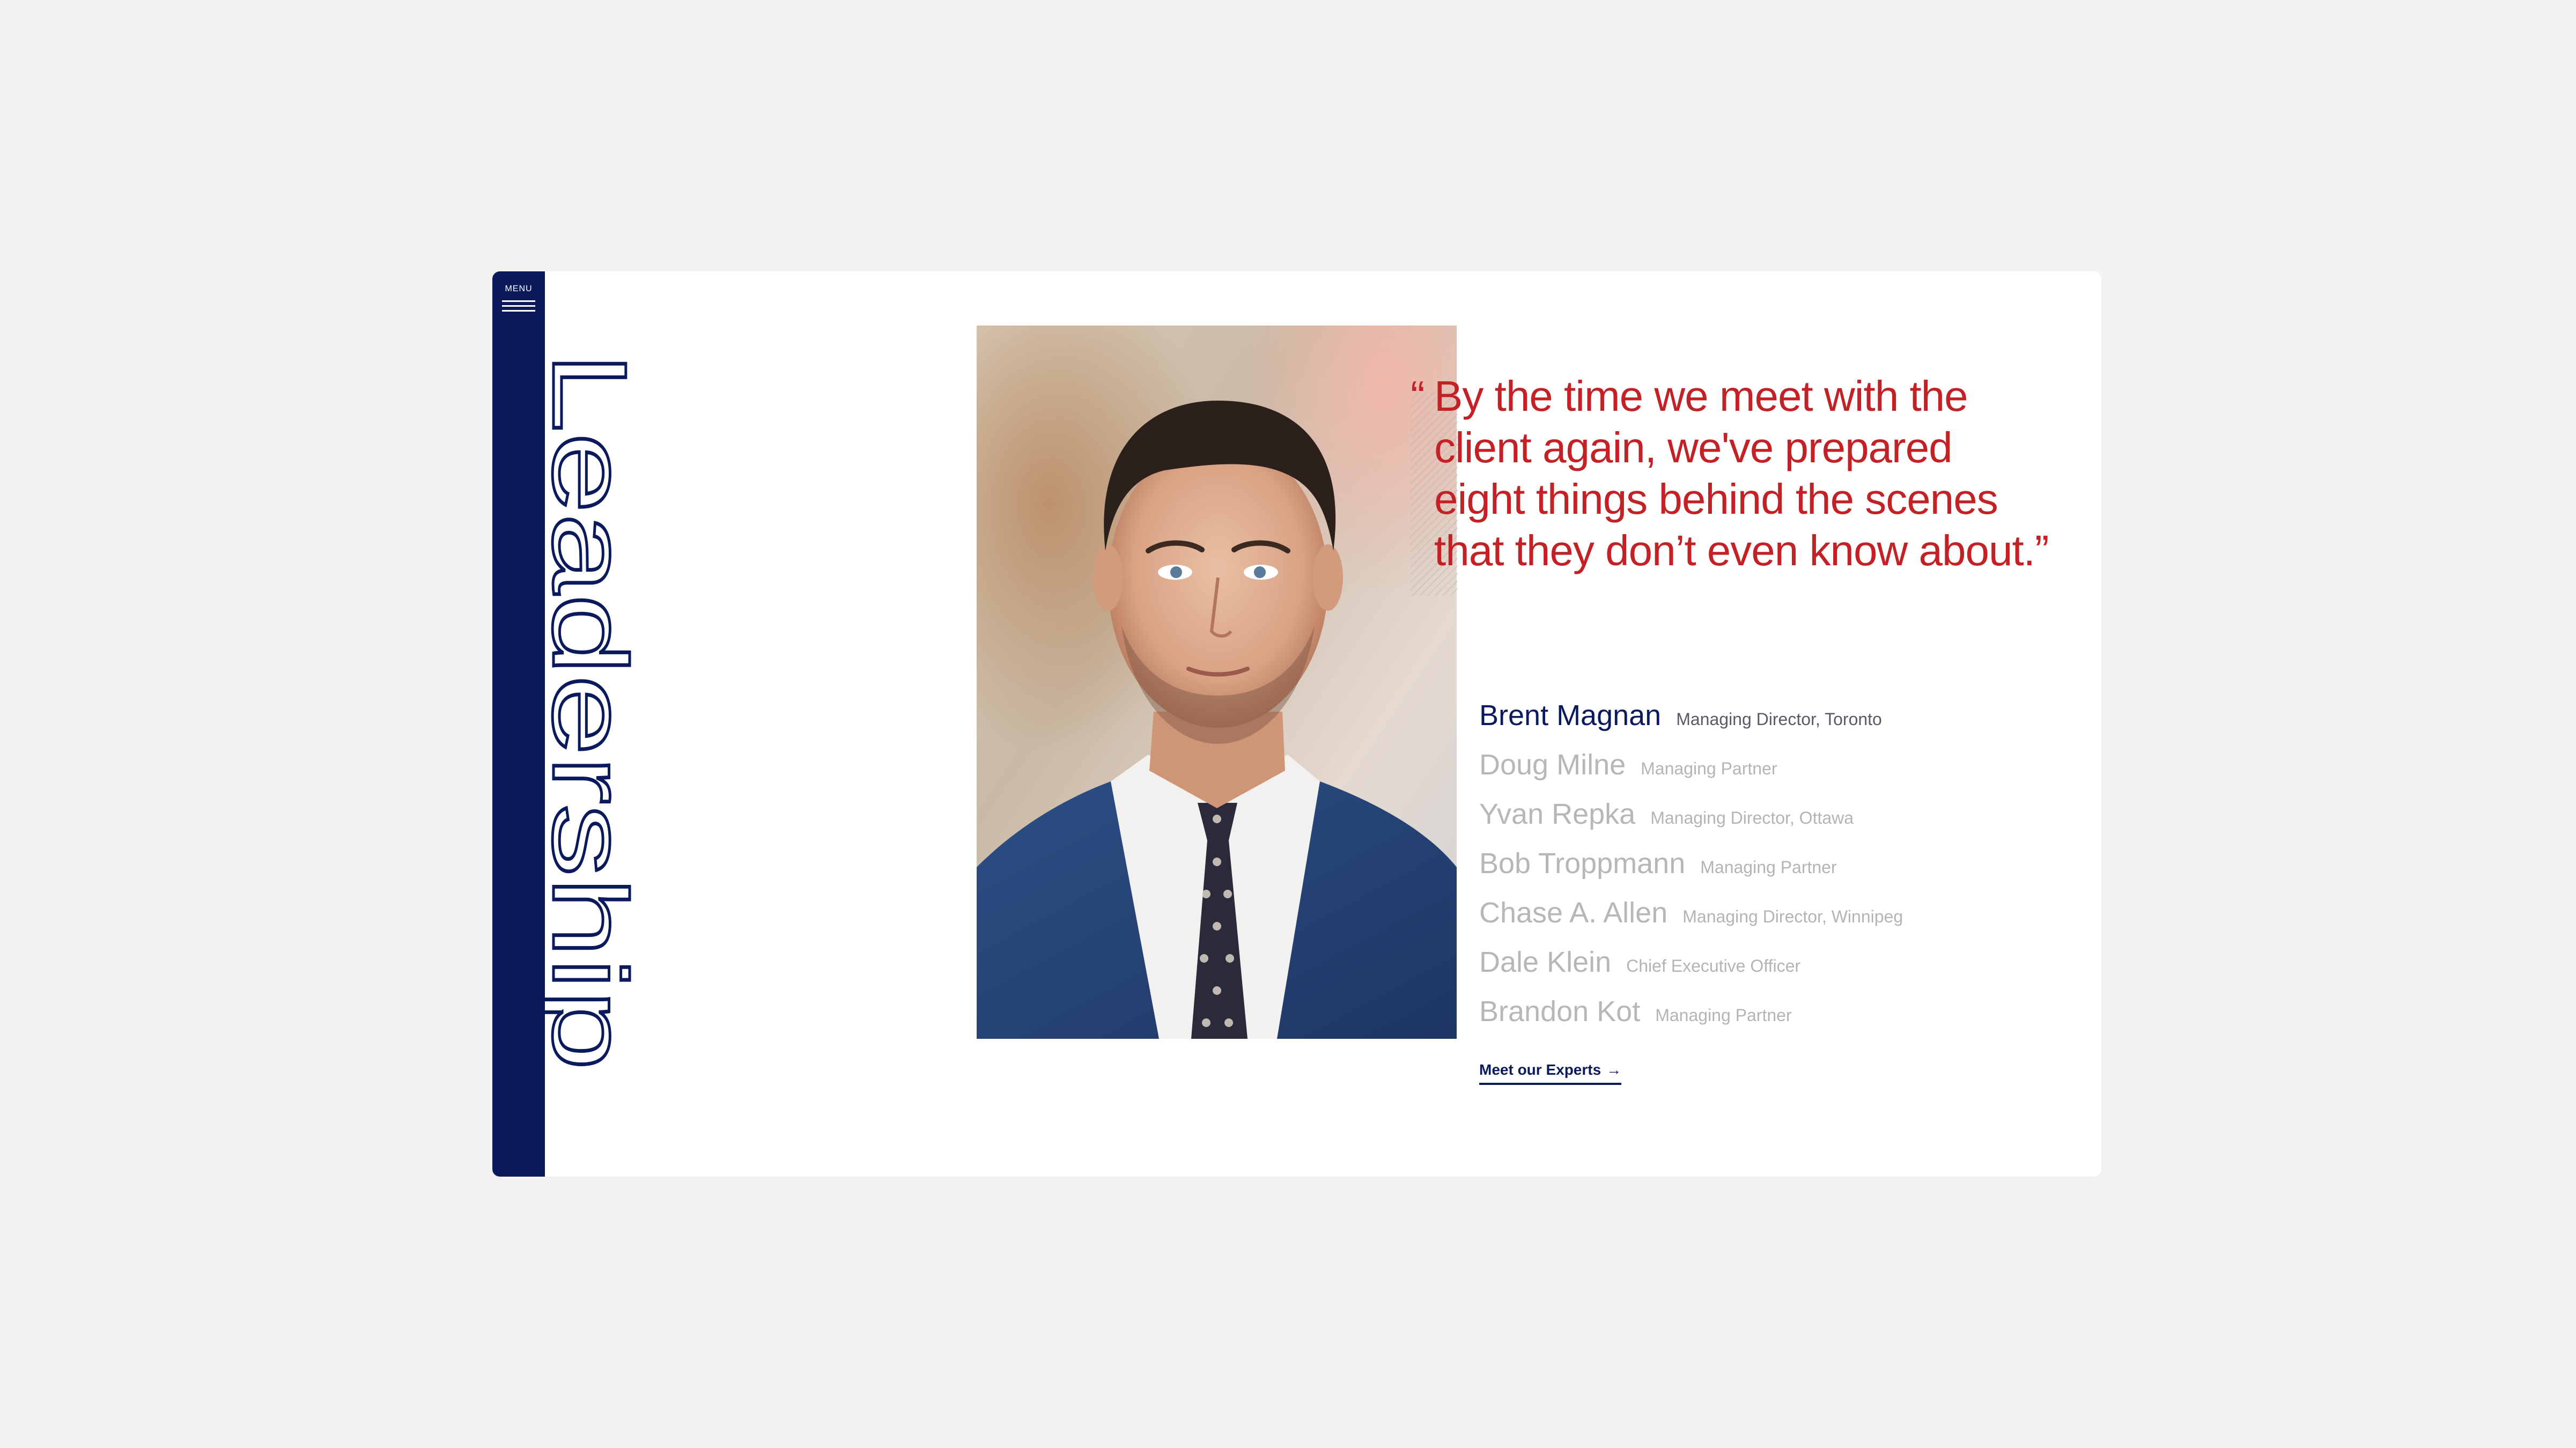 Image resolution: width=2576 pixels, height=1448 pixels. What do you see at coordinates (1540, 1069) in the screenshot?
I see `meet-experts-label: Meet our Experts` at bounding box center [1540, 1069].